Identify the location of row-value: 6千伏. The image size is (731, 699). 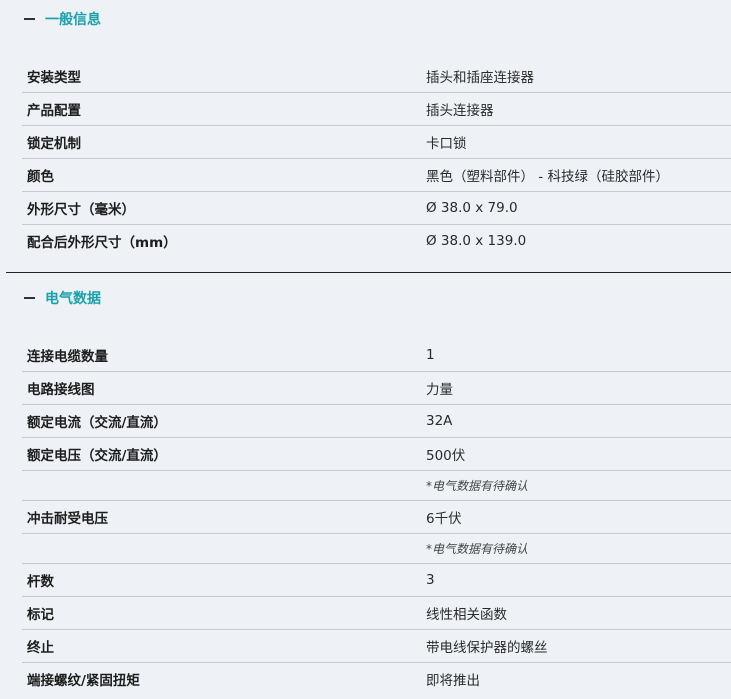
(444, 519).